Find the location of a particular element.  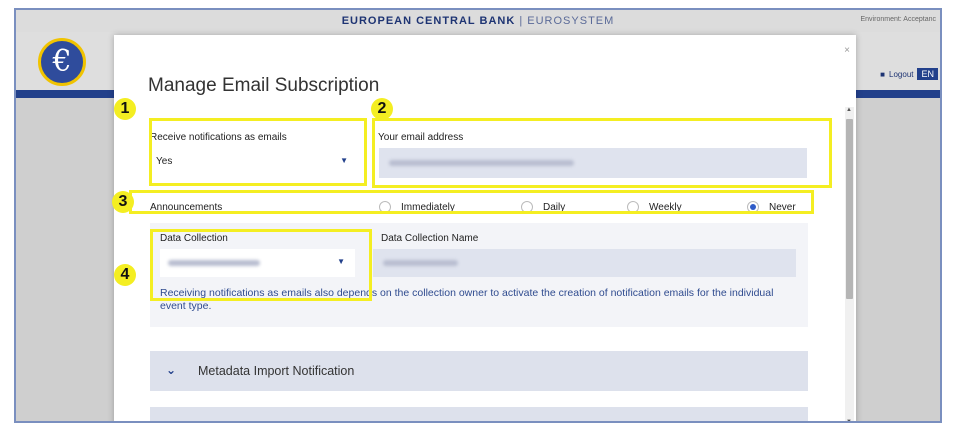

accordion-label: Metadata Import Notification is located at coordinates (276, 371).